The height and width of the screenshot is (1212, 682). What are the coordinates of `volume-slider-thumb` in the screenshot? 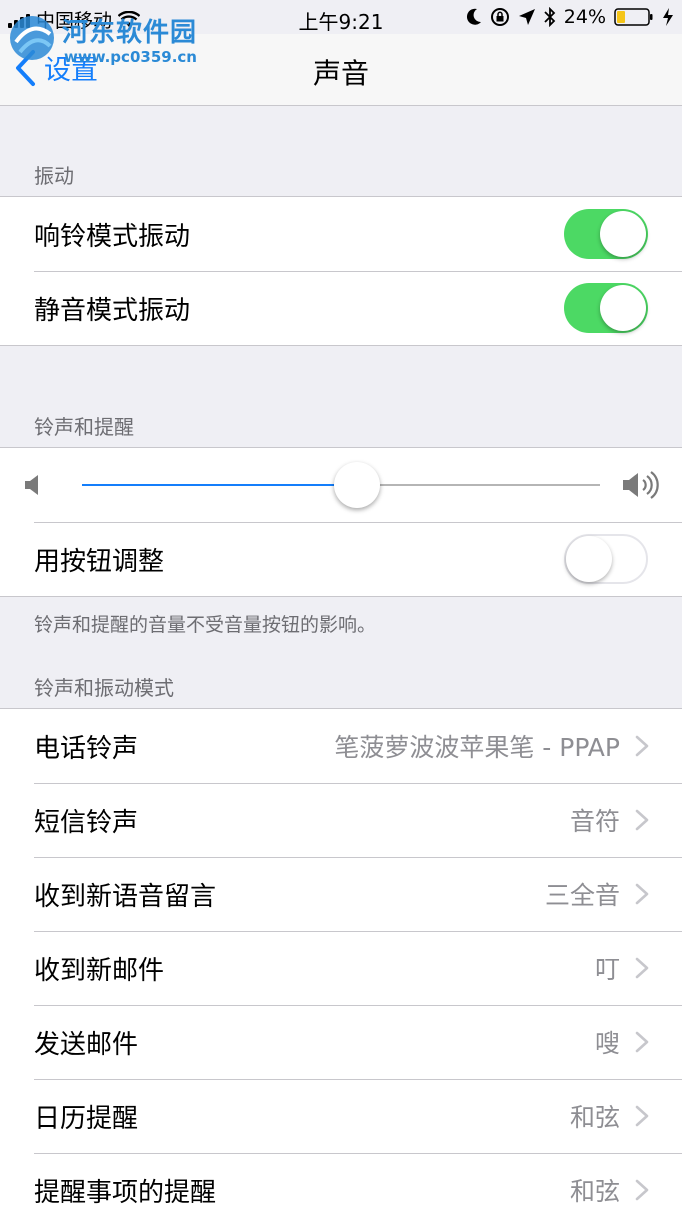 It's located at (356, 485).